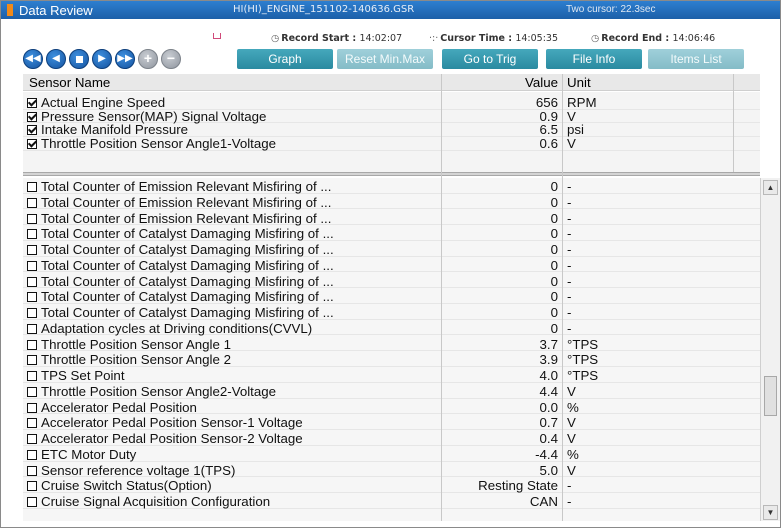  I want to click on sensor-unit: %, so click(573, 407).